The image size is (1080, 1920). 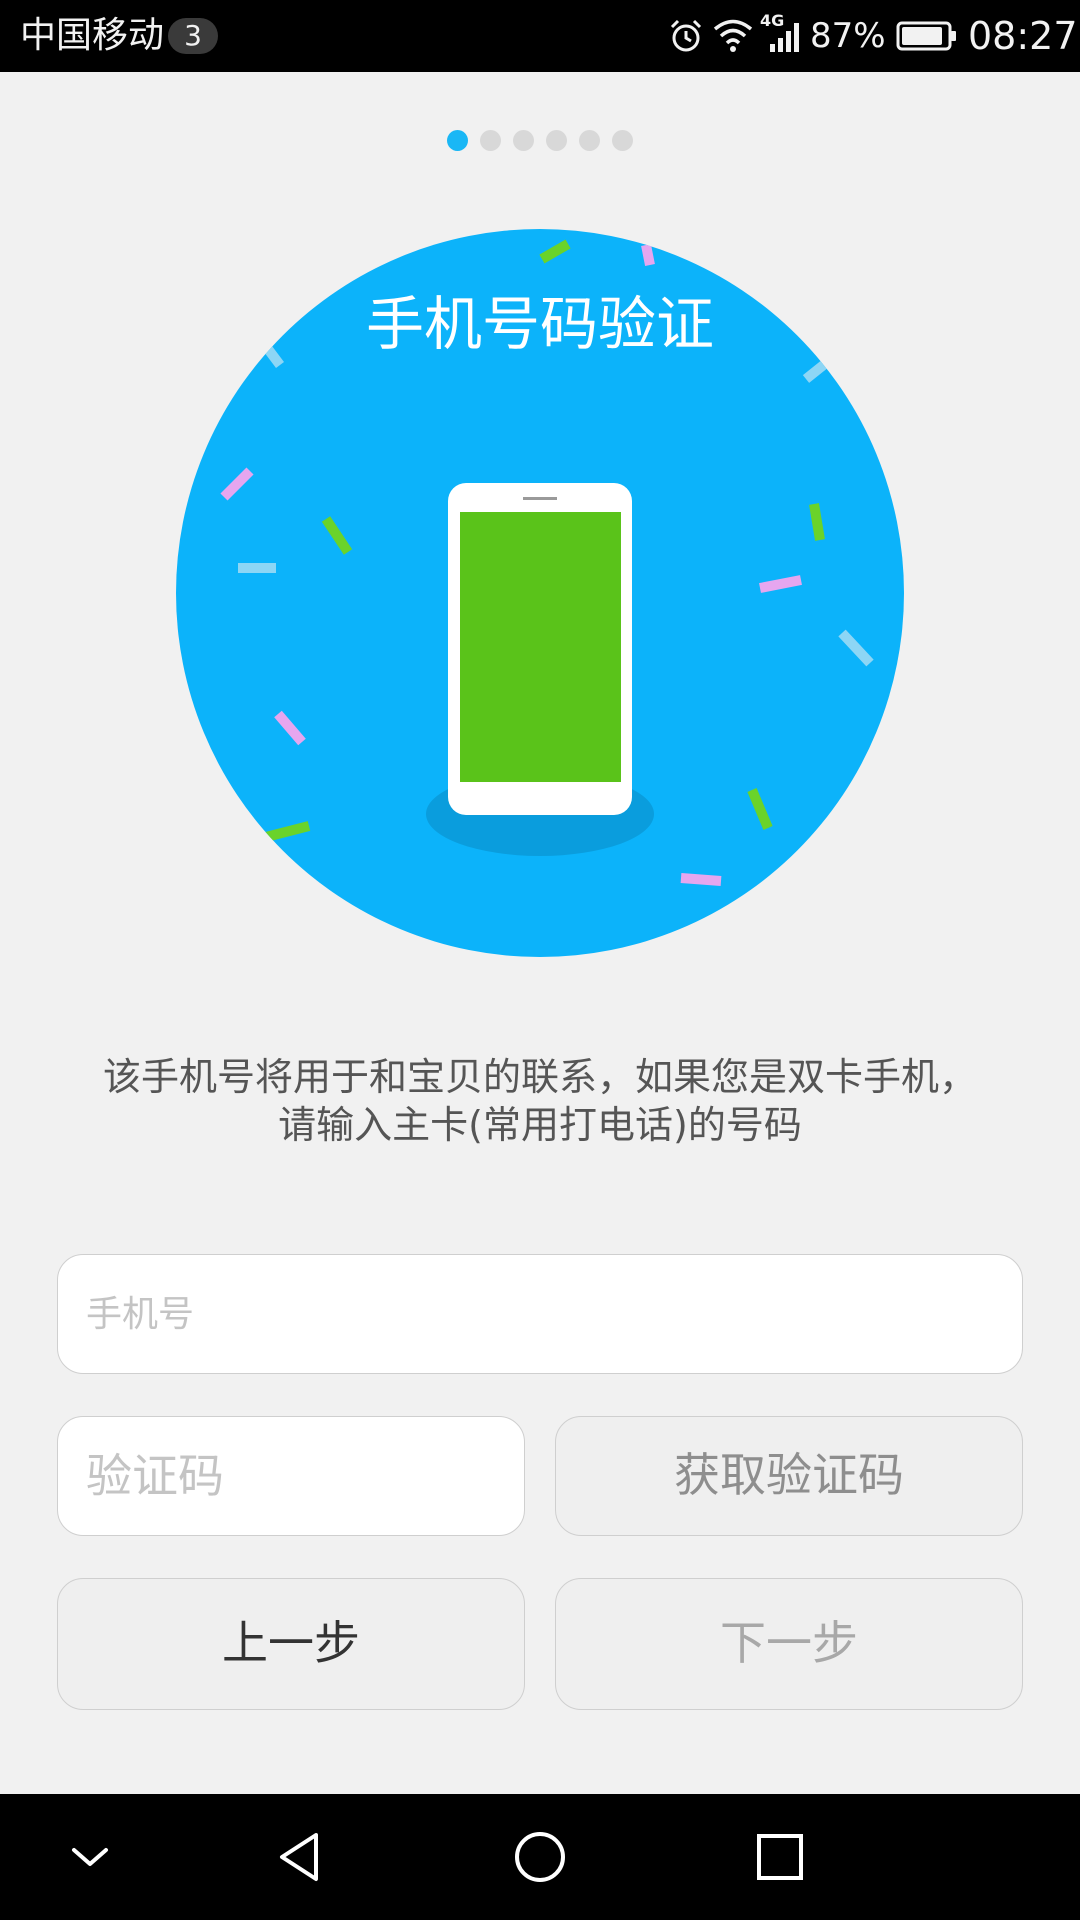 What do you see at coordinates (789, 1476) in the screenshot?
I see `get-code-button: 获取验证码` at bounding box center [789, 1476].